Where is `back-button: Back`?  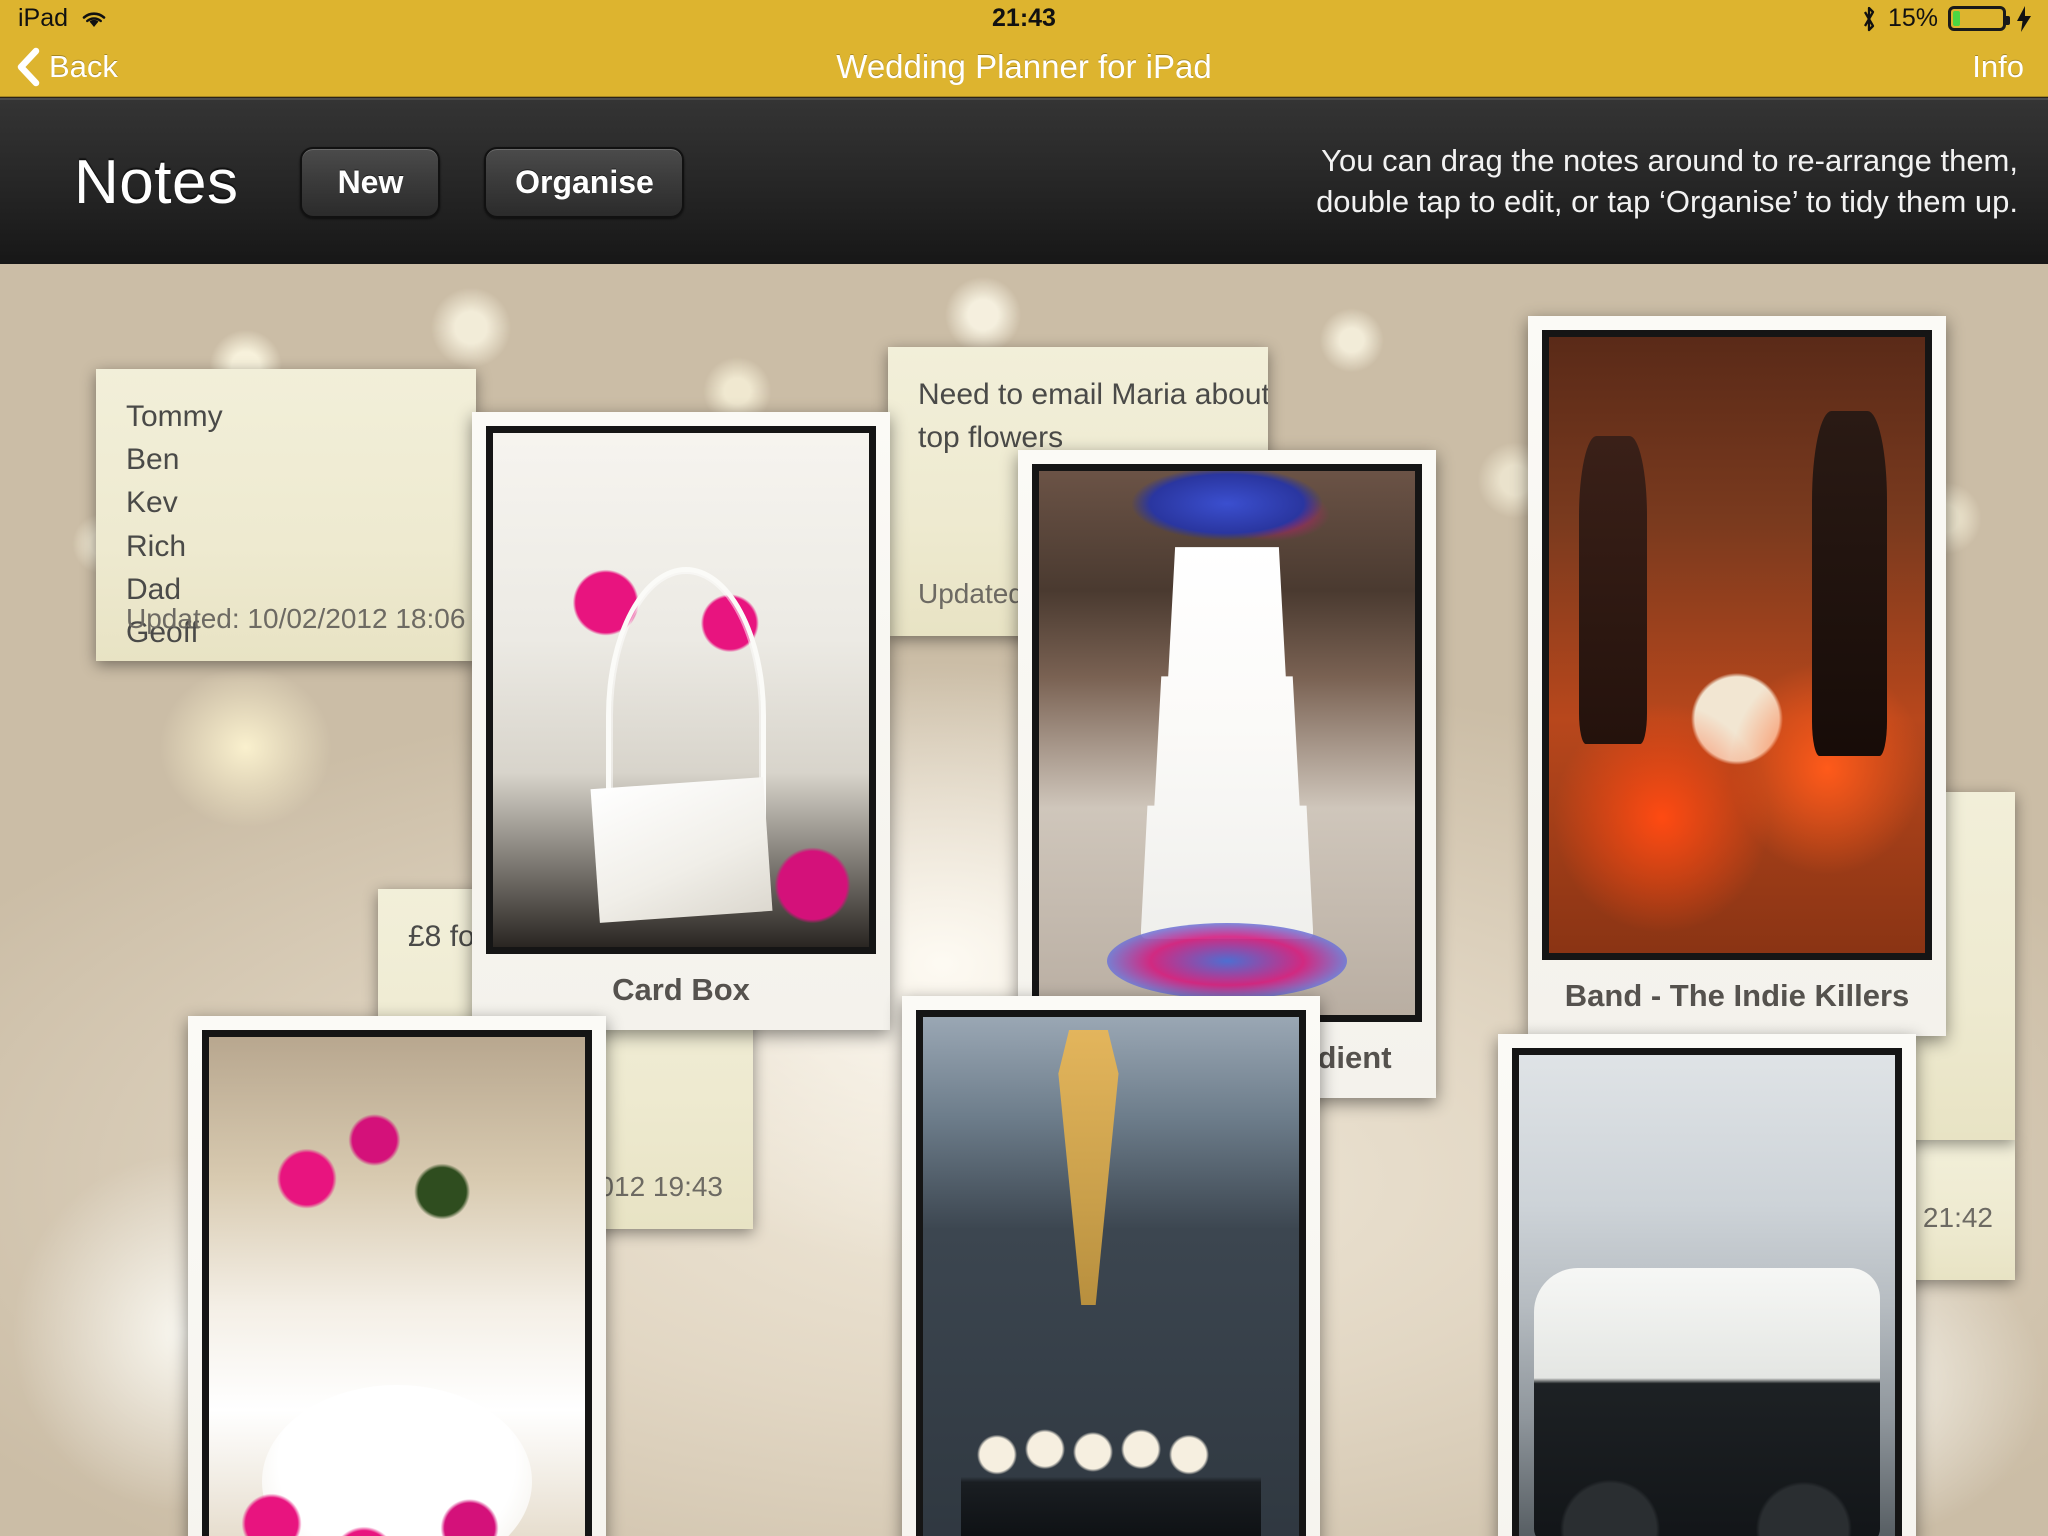 back-button: Back is located at coordinates (59, 67).